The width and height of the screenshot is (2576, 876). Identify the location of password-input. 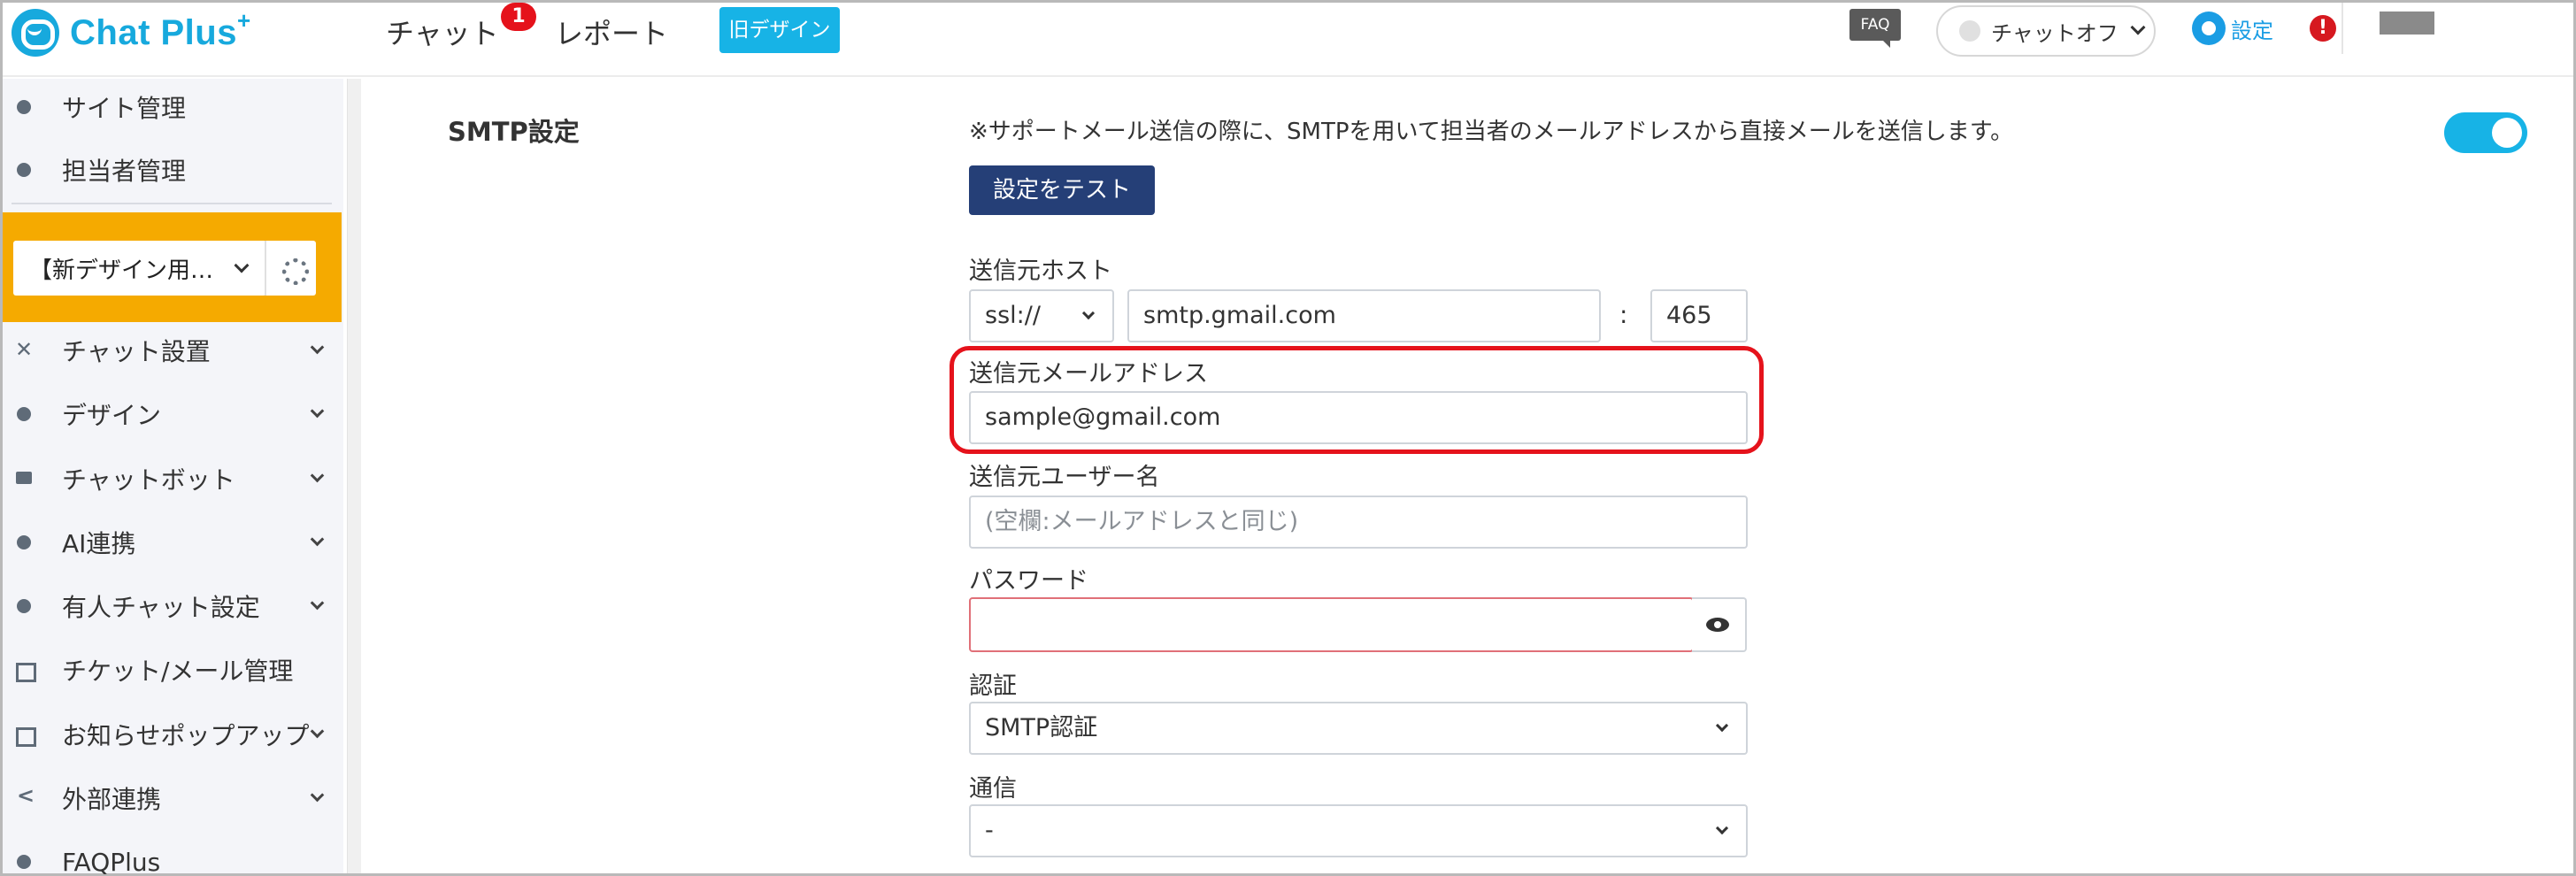
(1331, 625).